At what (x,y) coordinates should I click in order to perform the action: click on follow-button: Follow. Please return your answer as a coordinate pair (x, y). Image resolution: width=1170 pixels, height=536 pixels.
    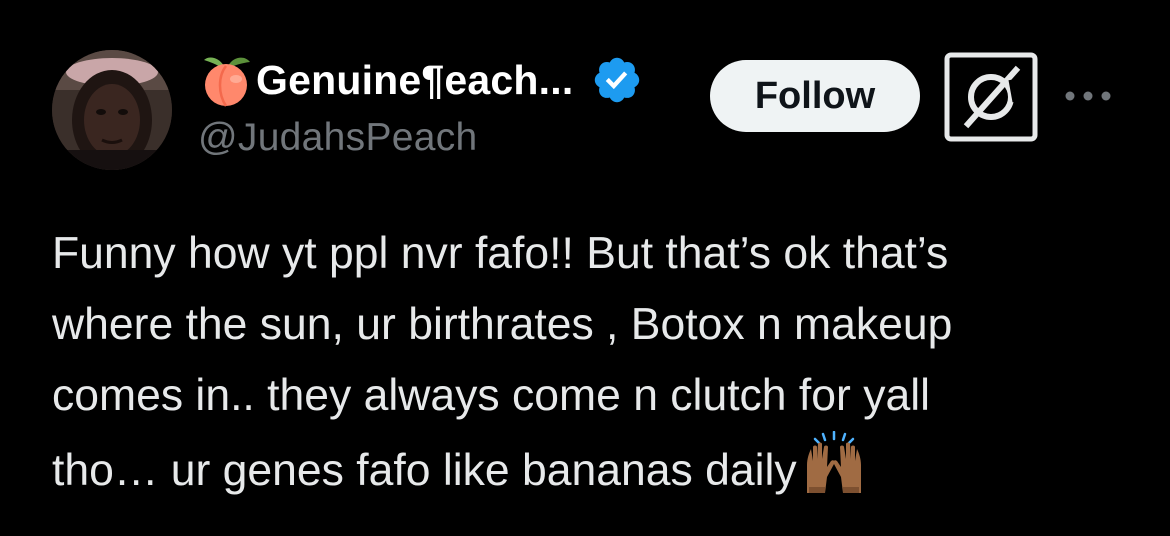
    Looking at the image, I should click on (815, 96).